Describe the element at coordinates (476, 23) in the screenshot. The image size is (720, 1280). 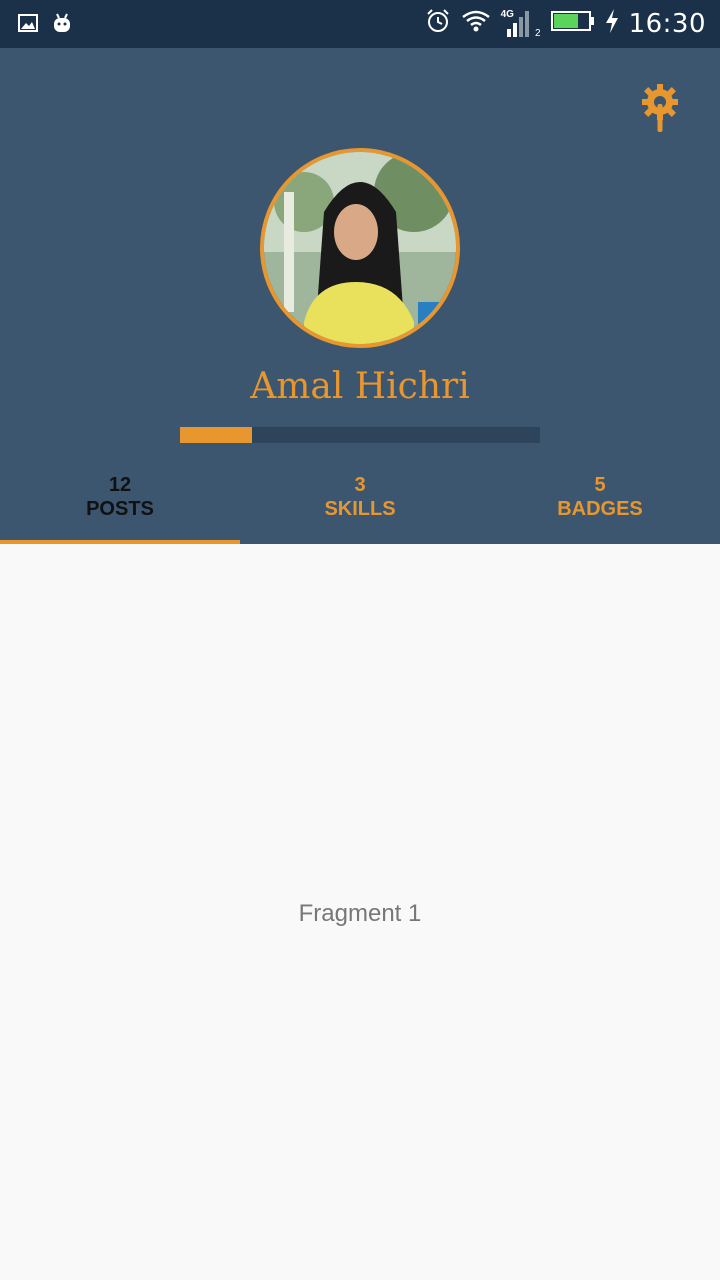
I see `wifi-icon` at that location.